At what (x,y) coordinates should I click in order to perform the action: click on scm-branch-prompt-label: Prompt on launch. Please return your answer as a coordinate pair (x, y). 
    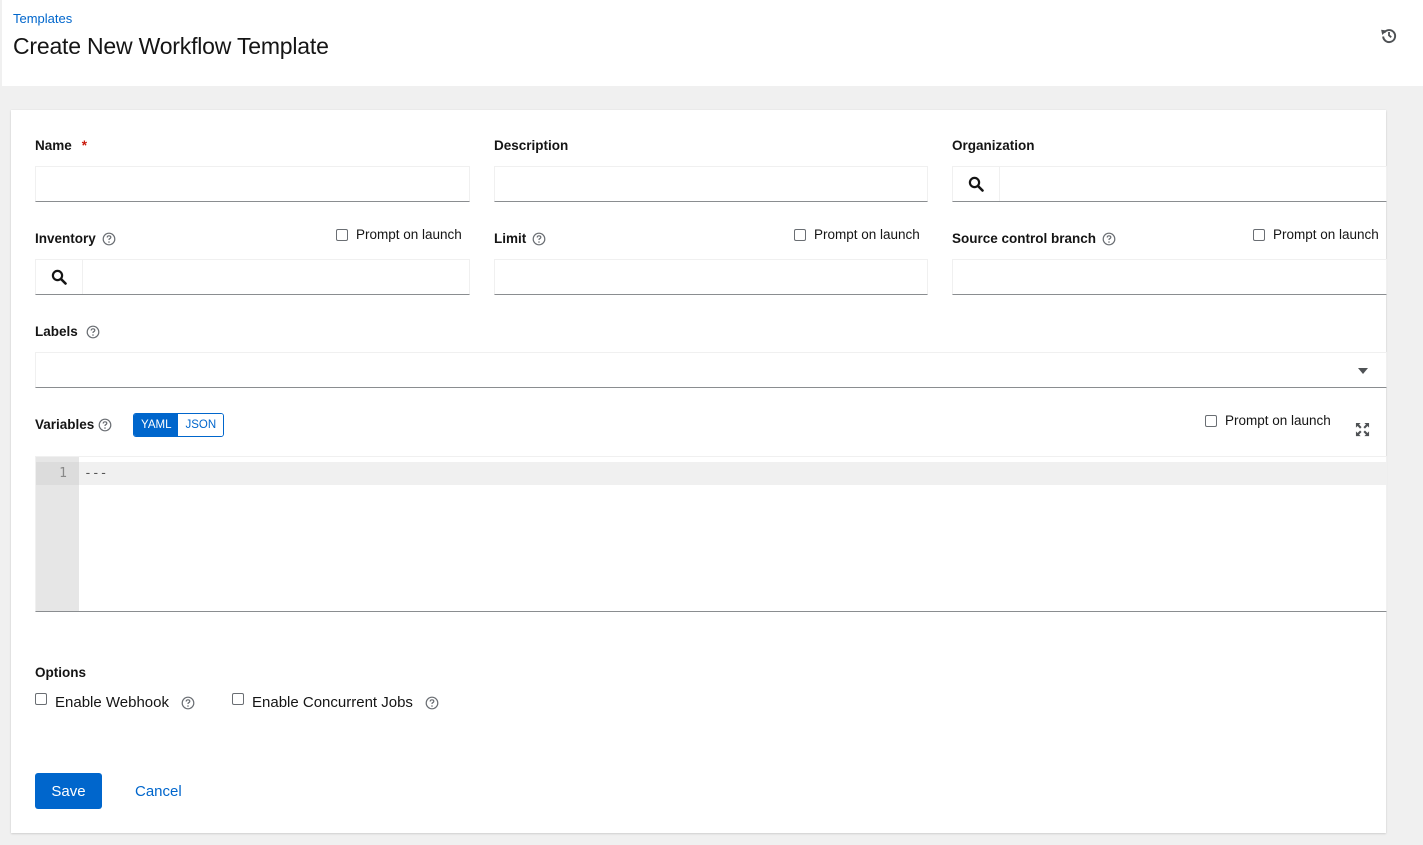
    Looking at the image, I should click on (1326, 234).